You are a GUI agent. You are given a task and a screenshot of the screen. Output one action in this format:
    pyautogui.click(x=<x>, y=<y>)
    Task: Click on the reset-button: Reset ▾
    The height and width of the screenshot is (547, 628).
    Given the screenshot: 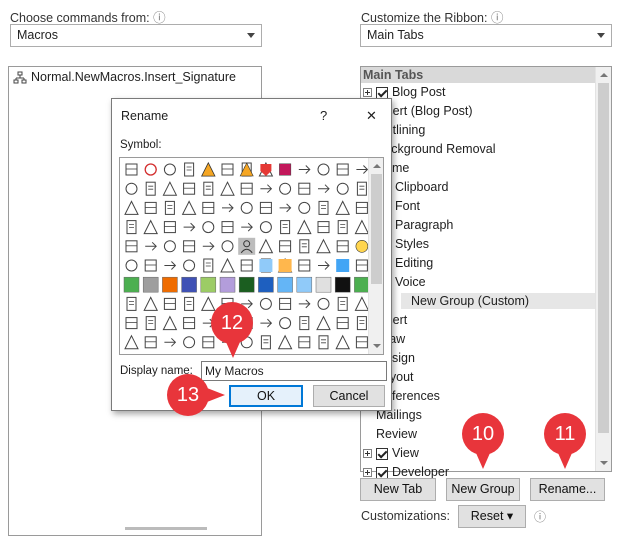 What is the action you would take?
    pyautogui.click(x=492, y=516)
    